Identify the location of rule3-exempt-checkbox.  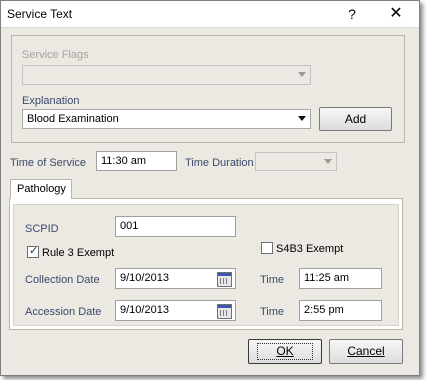
(33, 251).